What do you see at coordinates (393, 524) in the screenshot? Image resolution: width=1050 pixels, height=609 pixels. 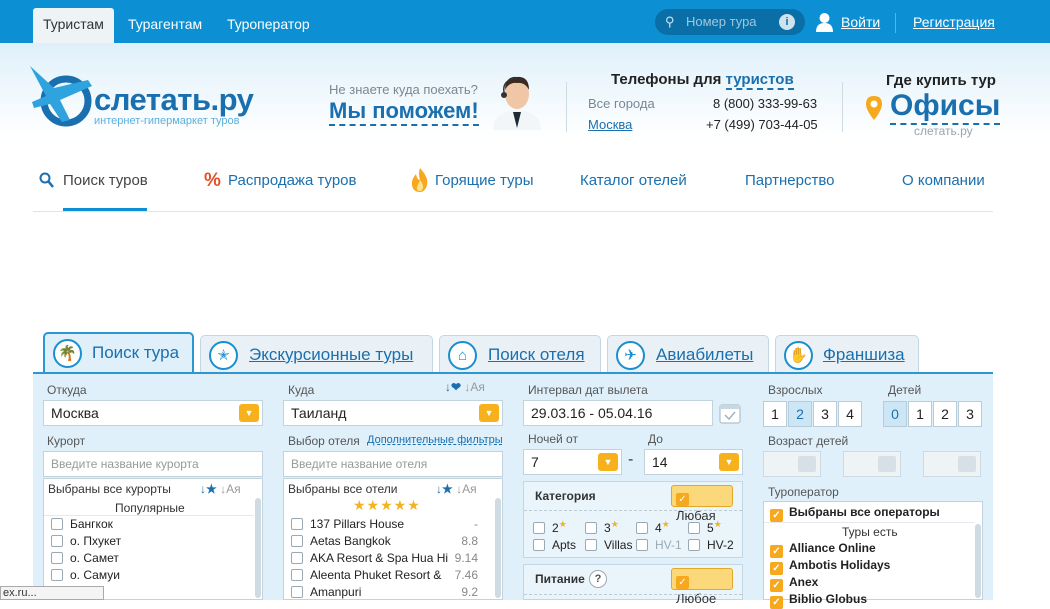 I see `hotel-item: 137 Pillars House -` at bounding box center [393, 524].